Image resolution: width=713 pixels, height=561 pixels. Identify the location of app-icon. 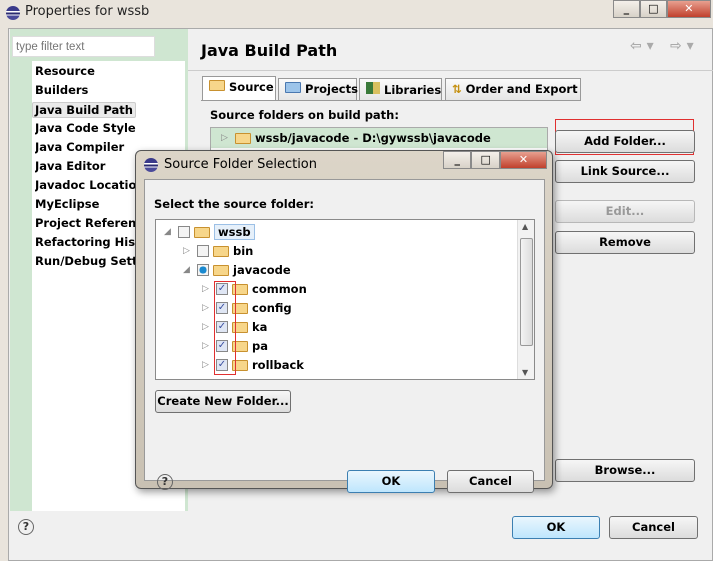
(13, 13).